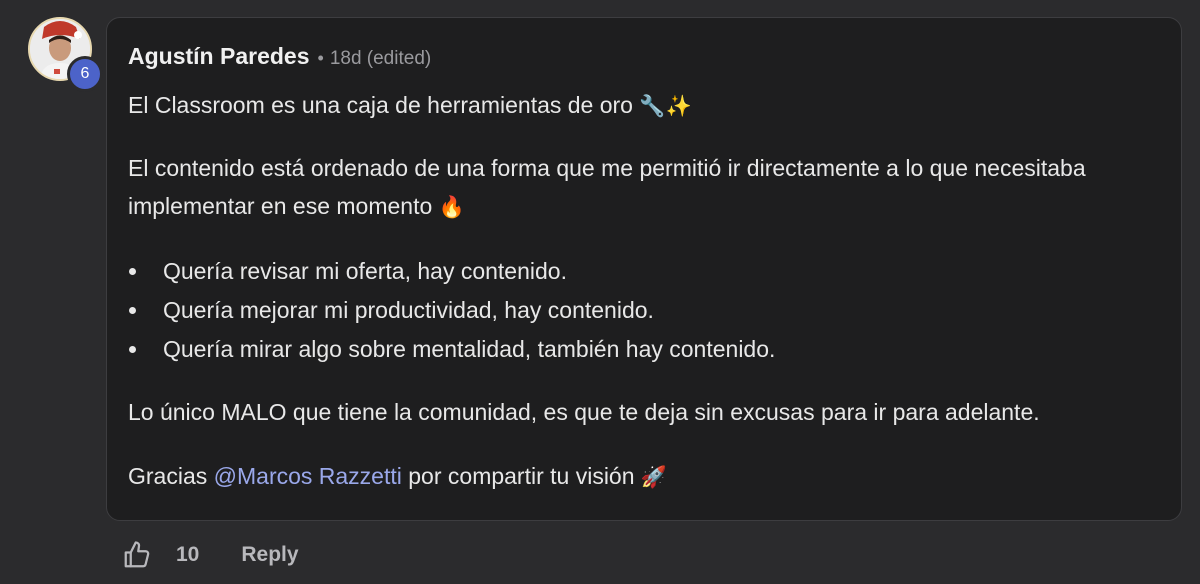 This screenshot has height=584, width=1200. Describe the element at coordinates (269, 555) in the screenshot. I see `reply-button: Reply` at that location.